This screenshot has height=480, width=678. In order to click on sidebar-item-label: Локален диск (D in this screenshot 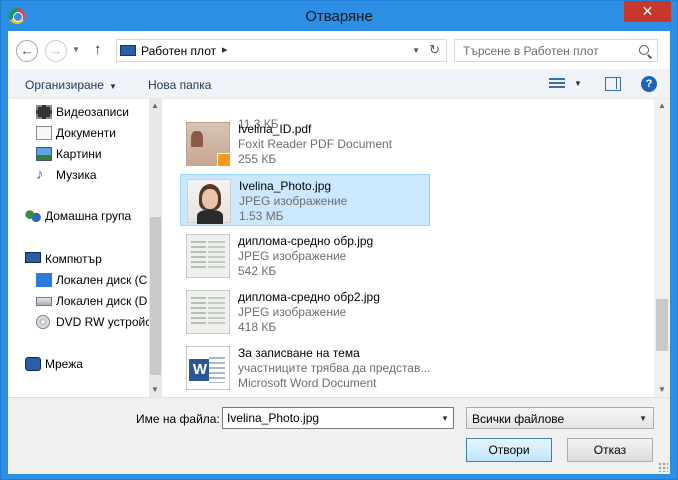, I will do `click(102, 301)`.